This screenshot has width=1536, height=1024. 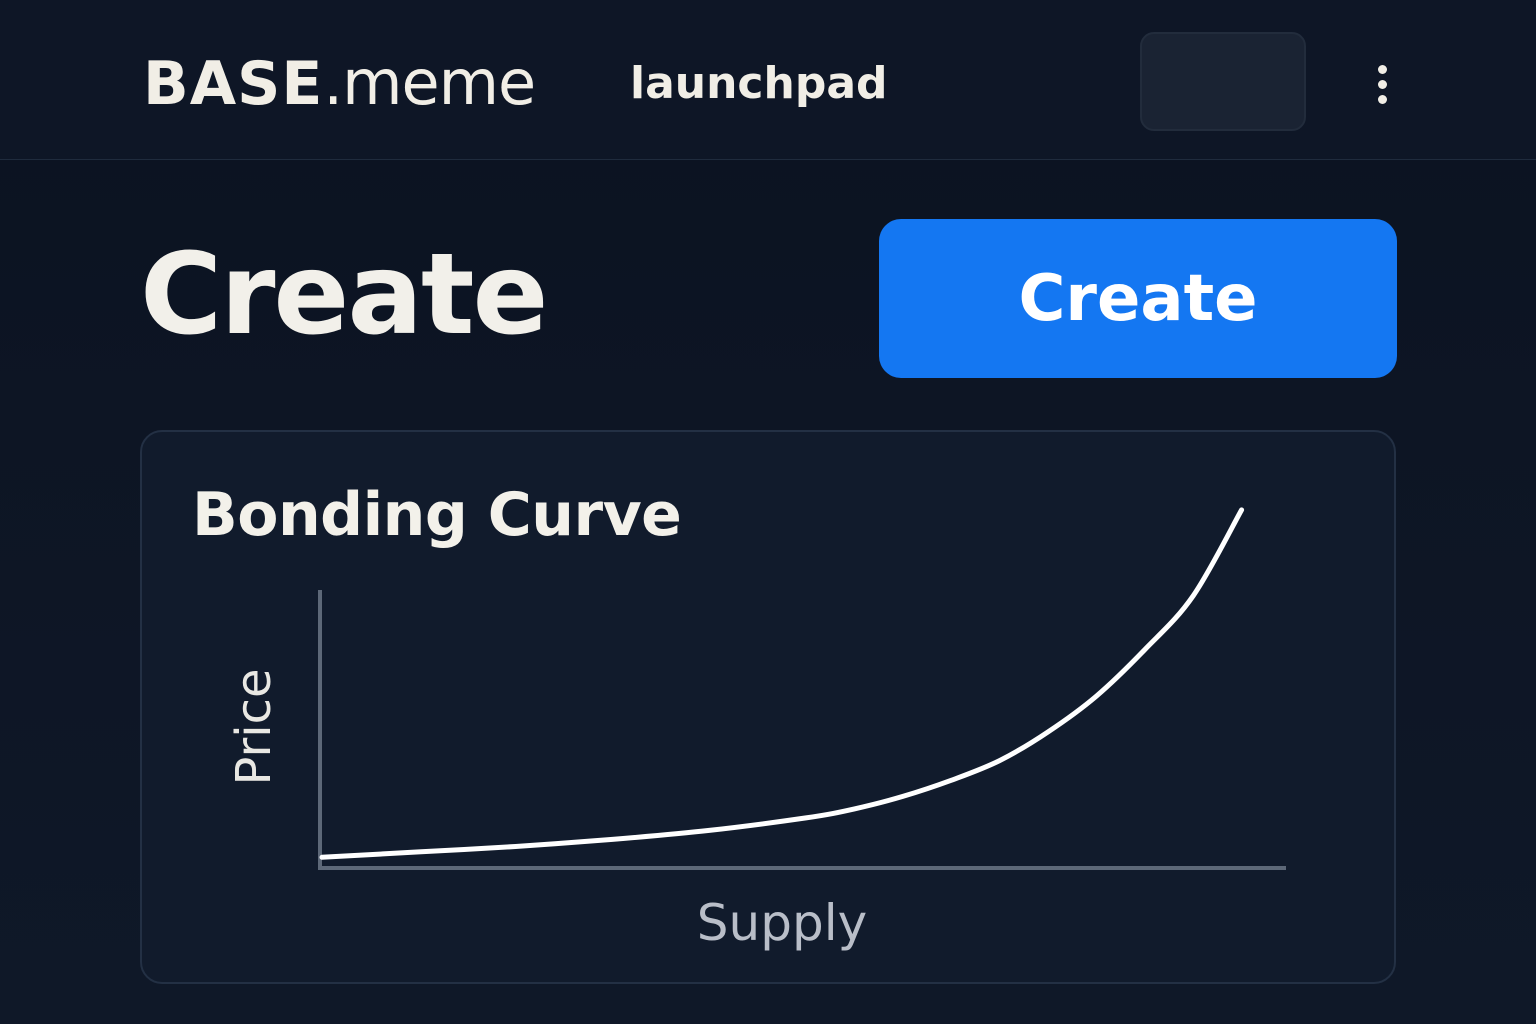 What do you see at coordinates (233, 84) in the screenshot?
I see `brand-name-strong: BASE` at bounding box center [233, 84].